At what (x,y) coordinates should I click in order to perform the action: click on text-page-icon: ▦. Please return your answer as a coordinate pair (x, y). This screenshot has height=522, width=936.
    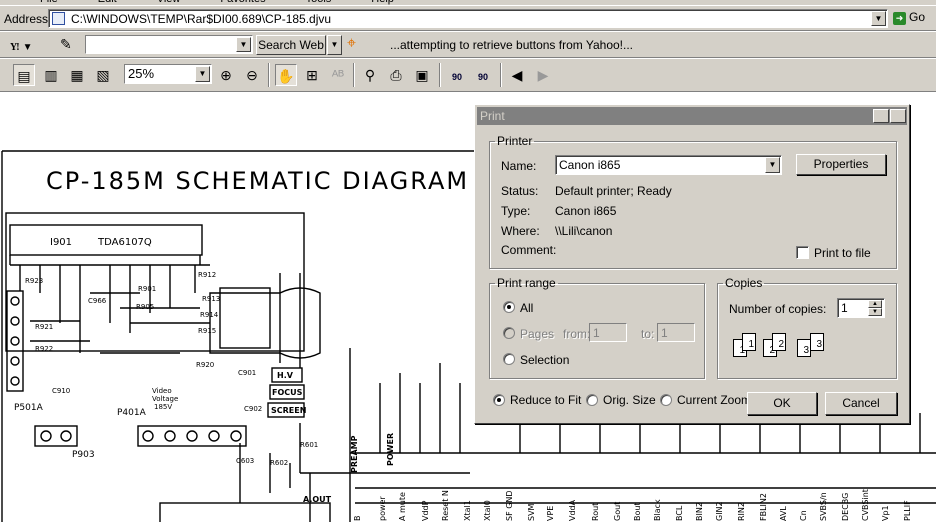
    Looking at the image, I should click on (77, 75).